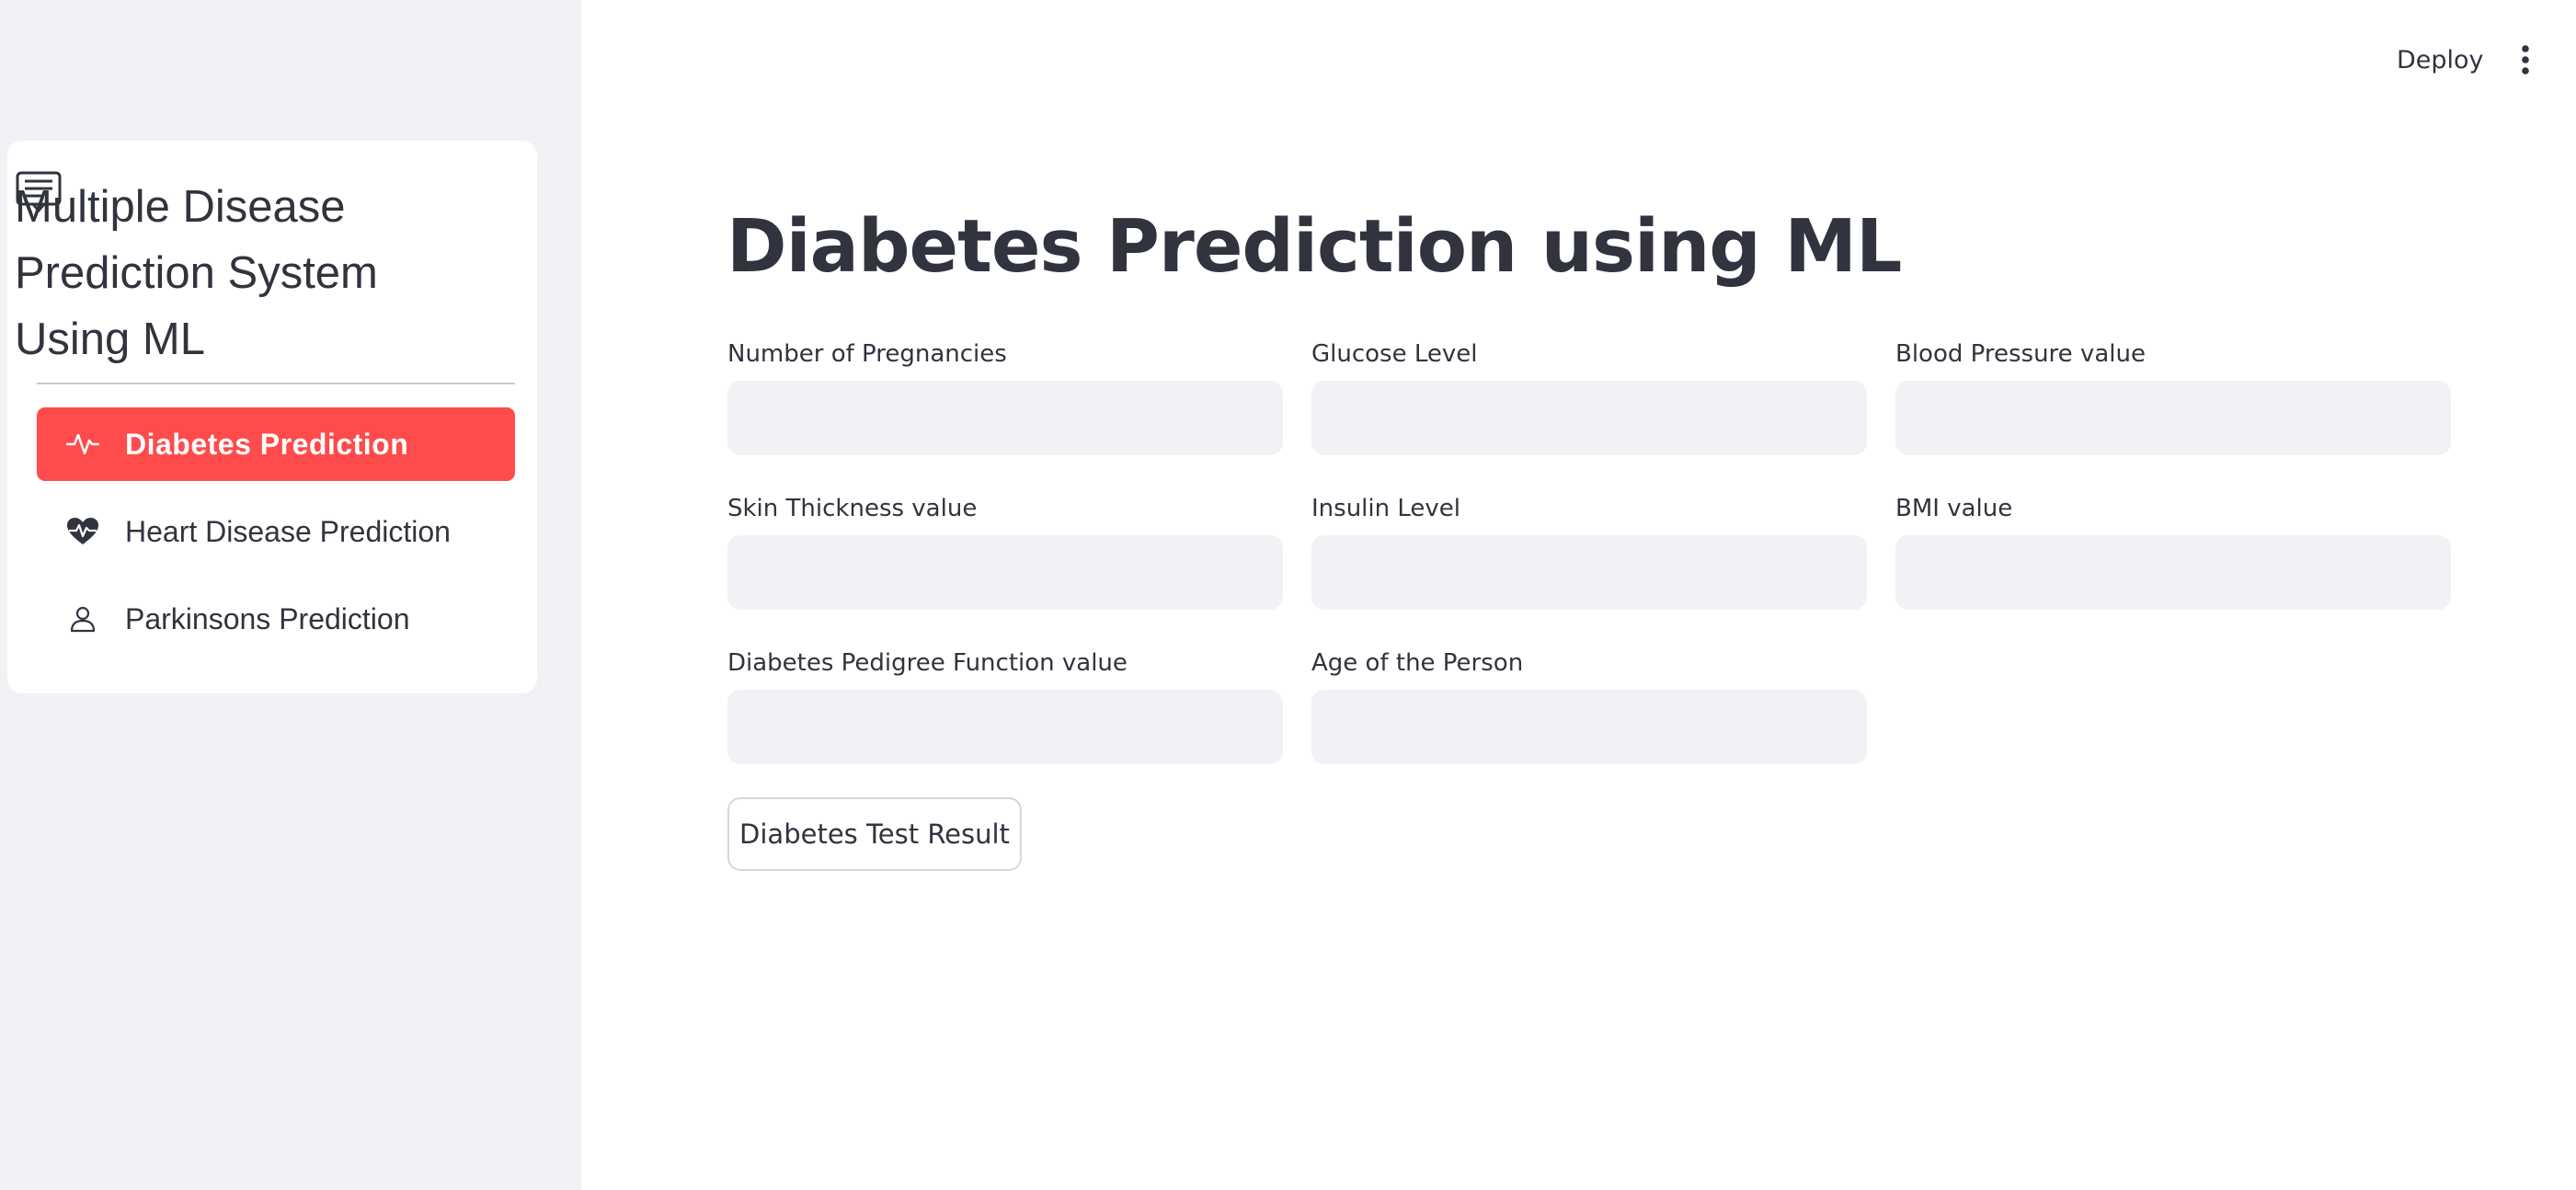  What do you see at coordinates (1394, 354) in the screenshot?
I see `field-label: Glucose Level` at bounding box center [1394, 354].